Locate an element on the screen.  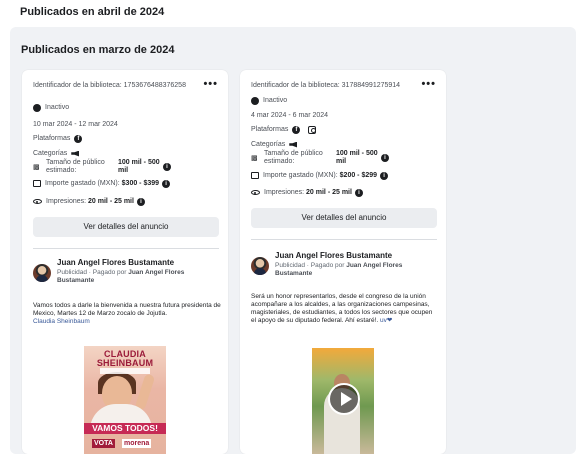
date-range: 4 mar 2024 - 6 mar 2024 is located at coordinates (290, 115).